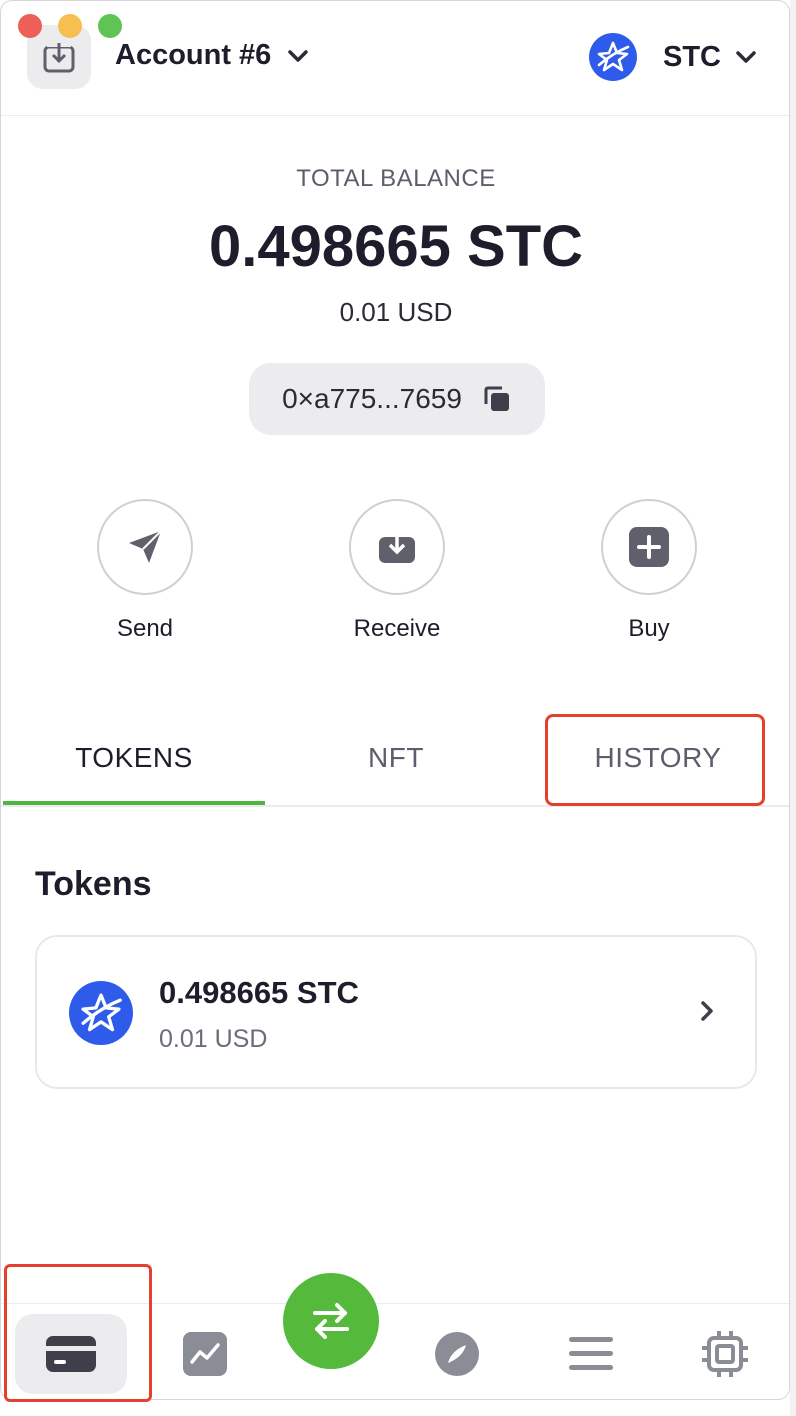  I want to click on background-strip, so click(793, 708).